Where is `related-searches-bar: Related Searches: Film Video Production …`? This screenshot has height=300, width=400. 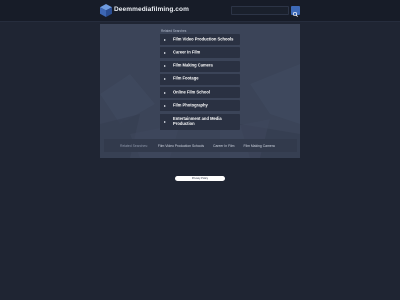 related-searches-bar: Related Searches: Film Video Production … is located at coordinates (200, 145).